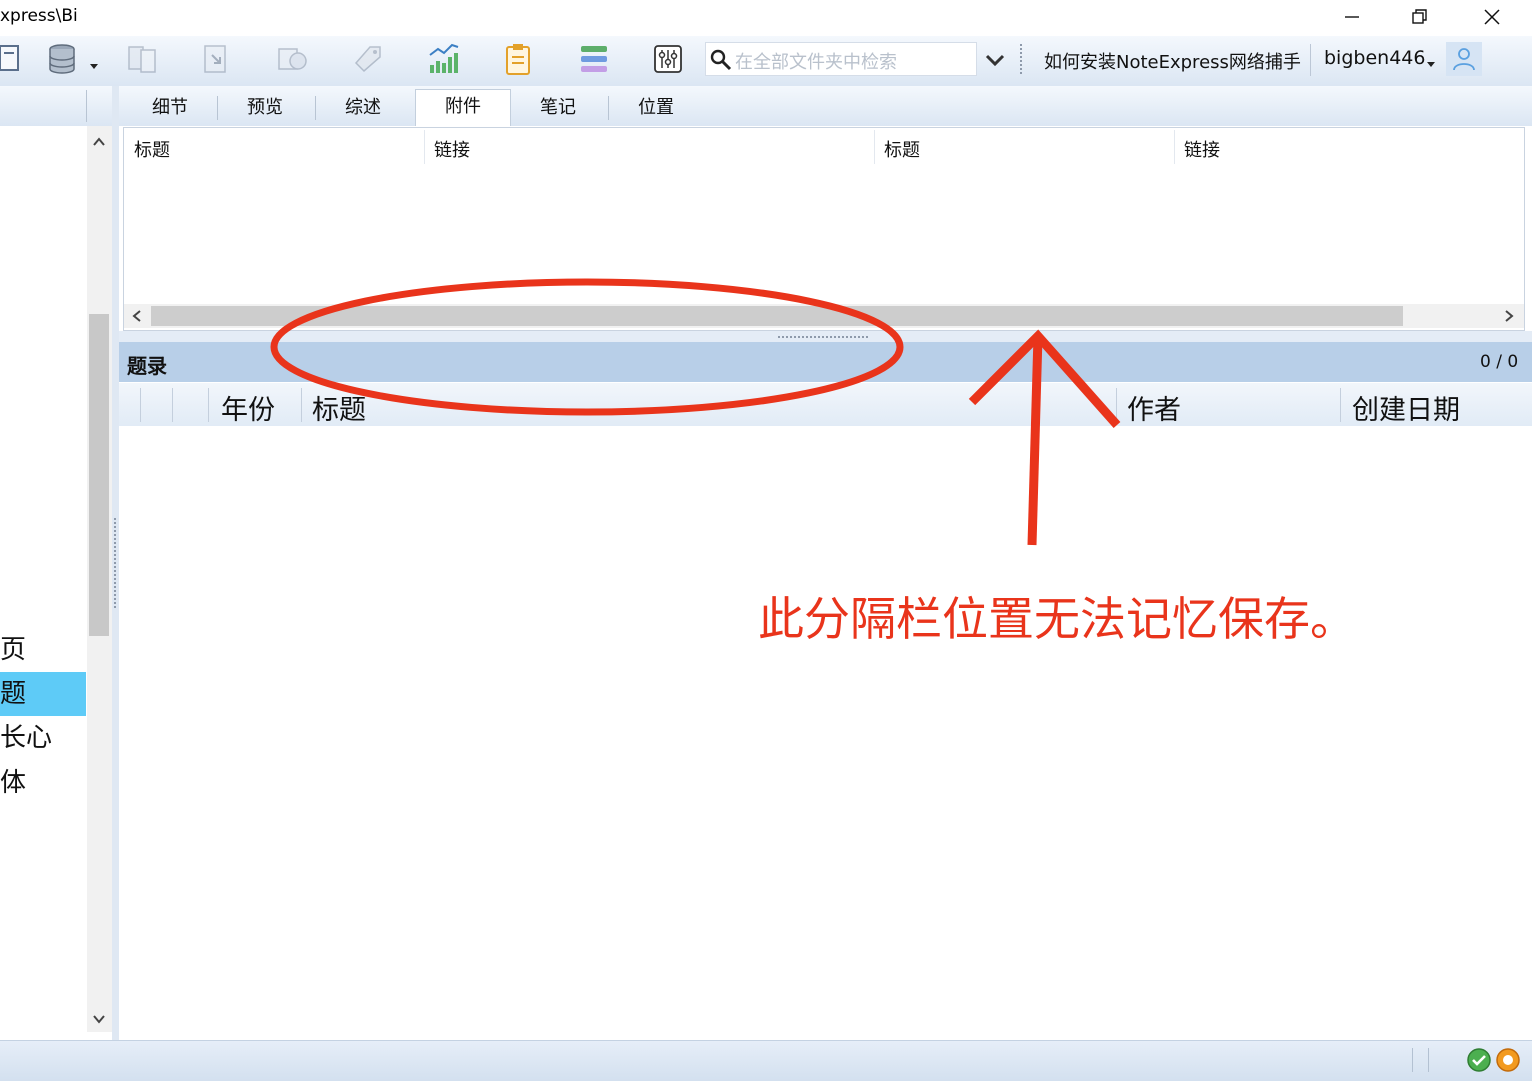 This screenshot has width=1532, height=1081. I want to click on tab-details: 细节, so click(170, 108).